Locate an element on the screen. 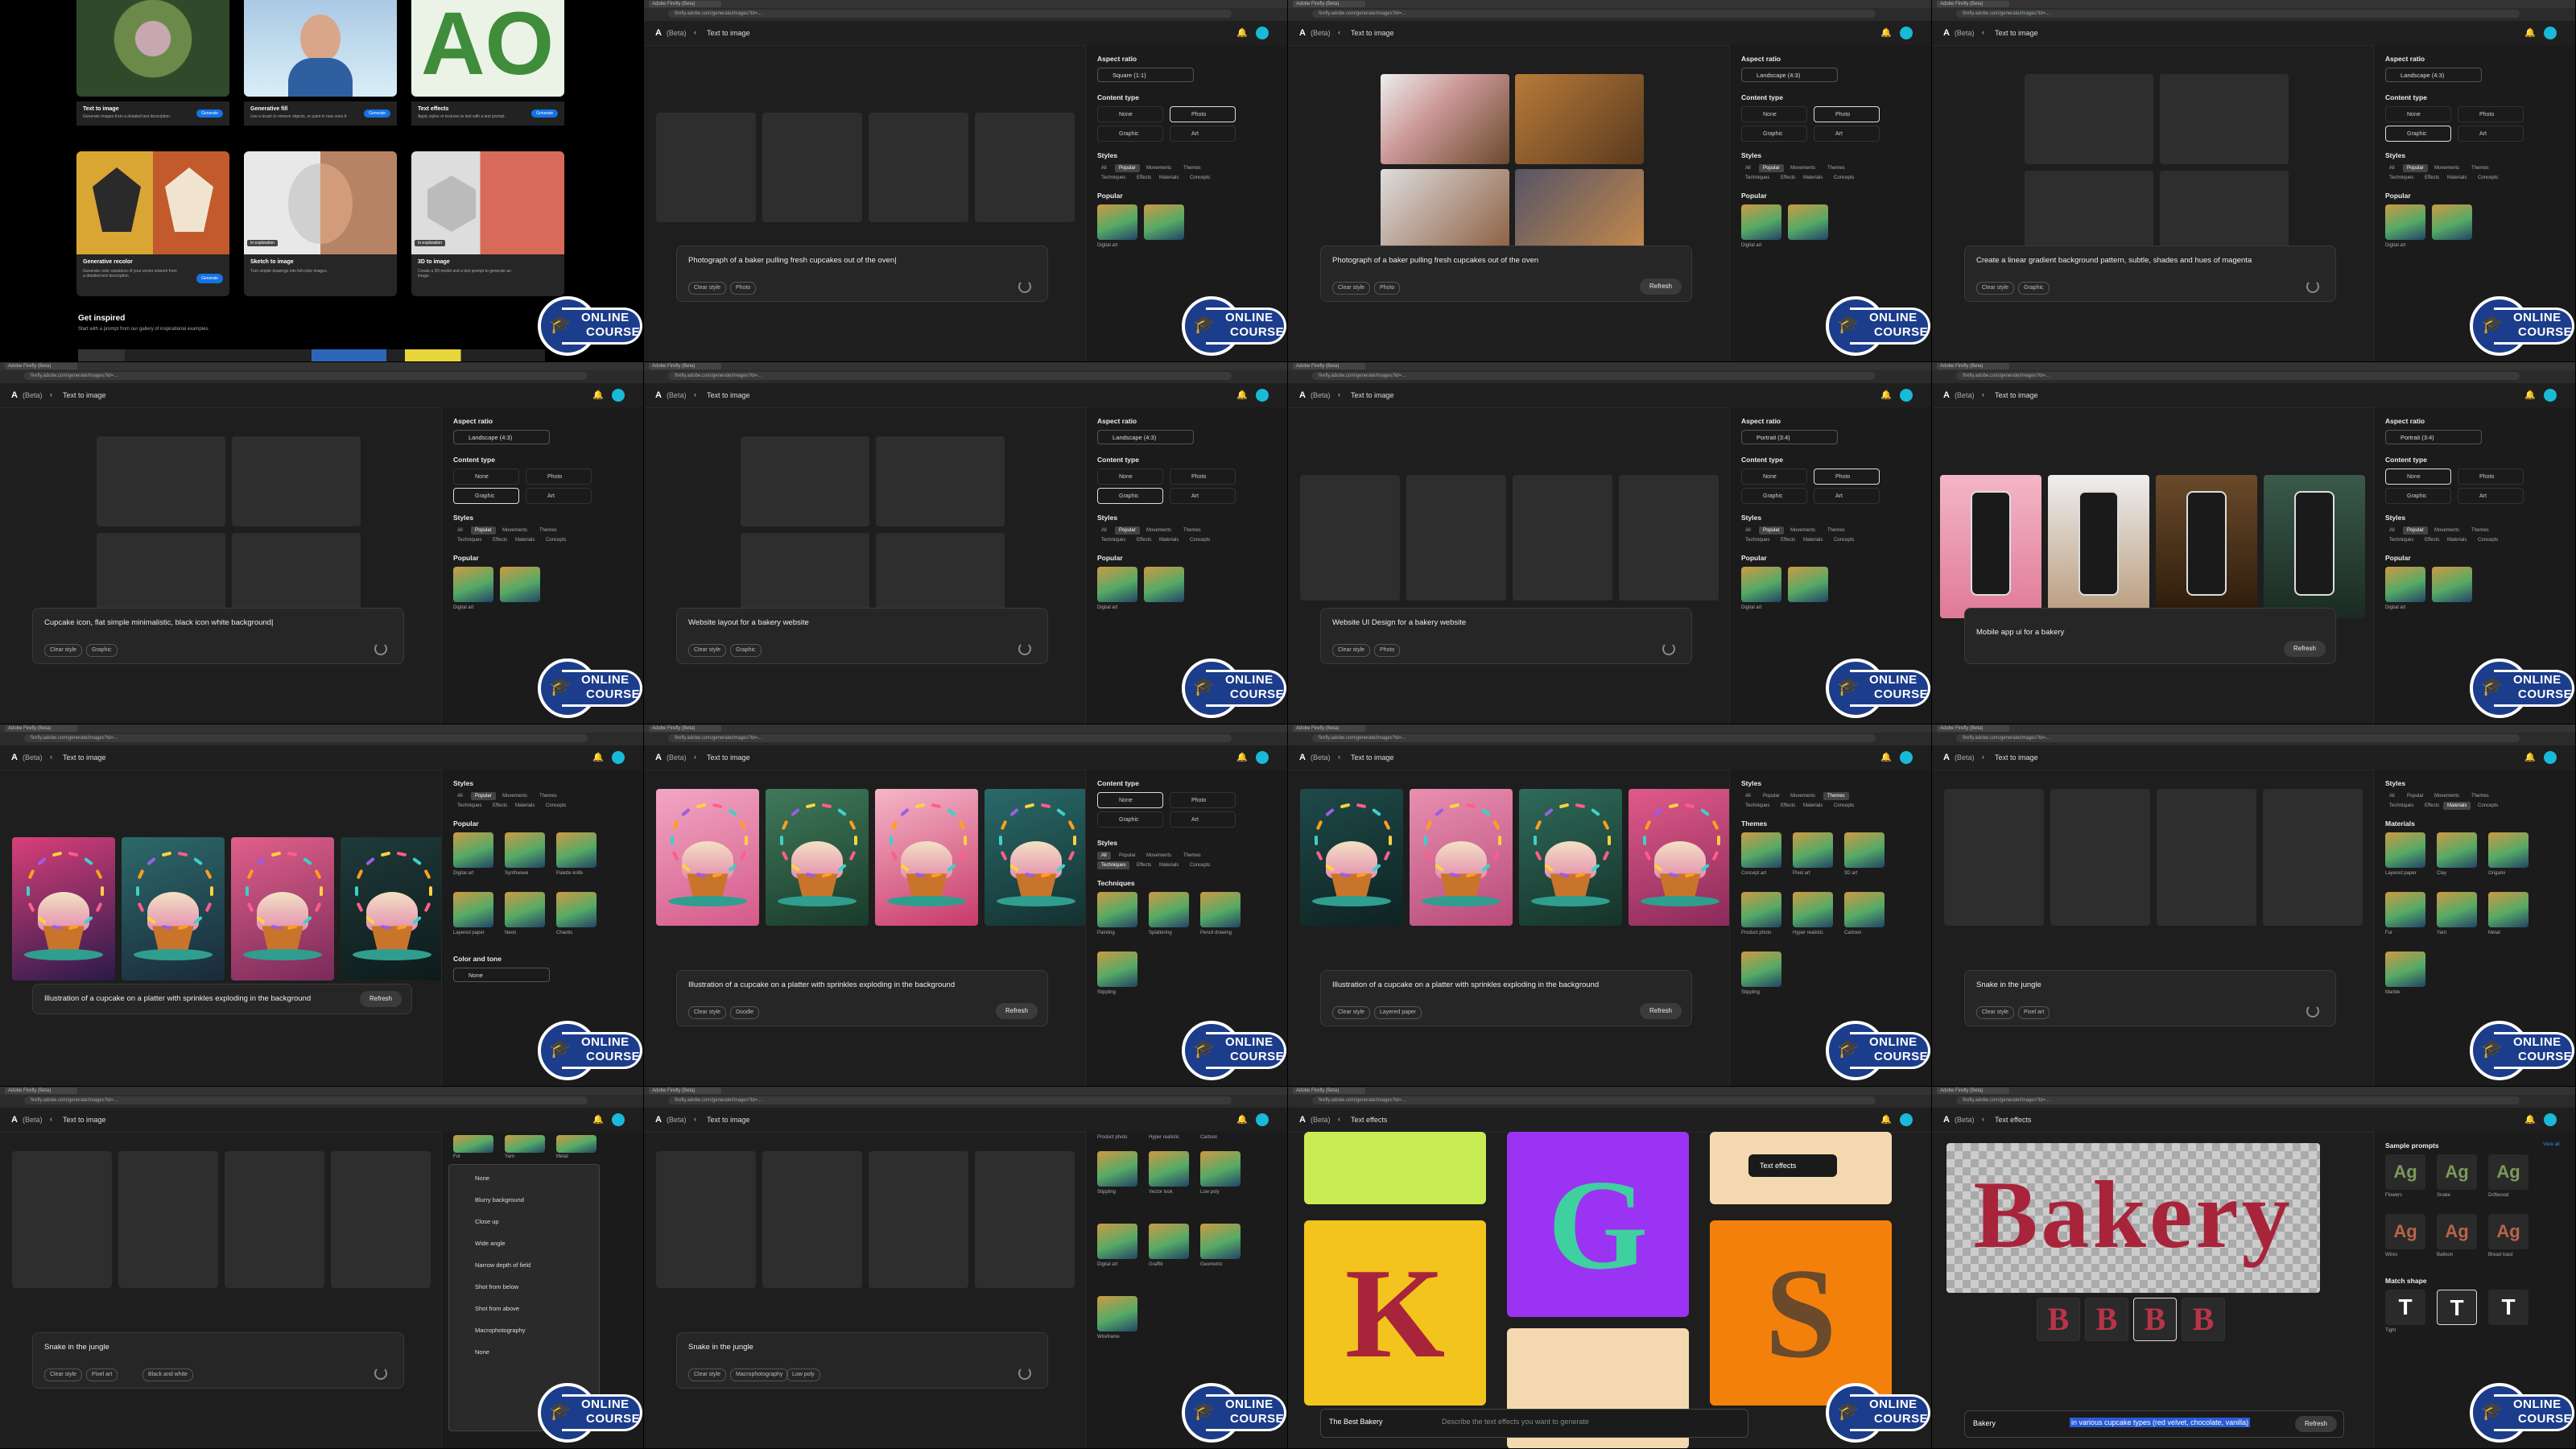 This screenshot has width=2576, height=1449. sample-prompt-thumbnail: Ag is located at coordinates (2457, 1231).